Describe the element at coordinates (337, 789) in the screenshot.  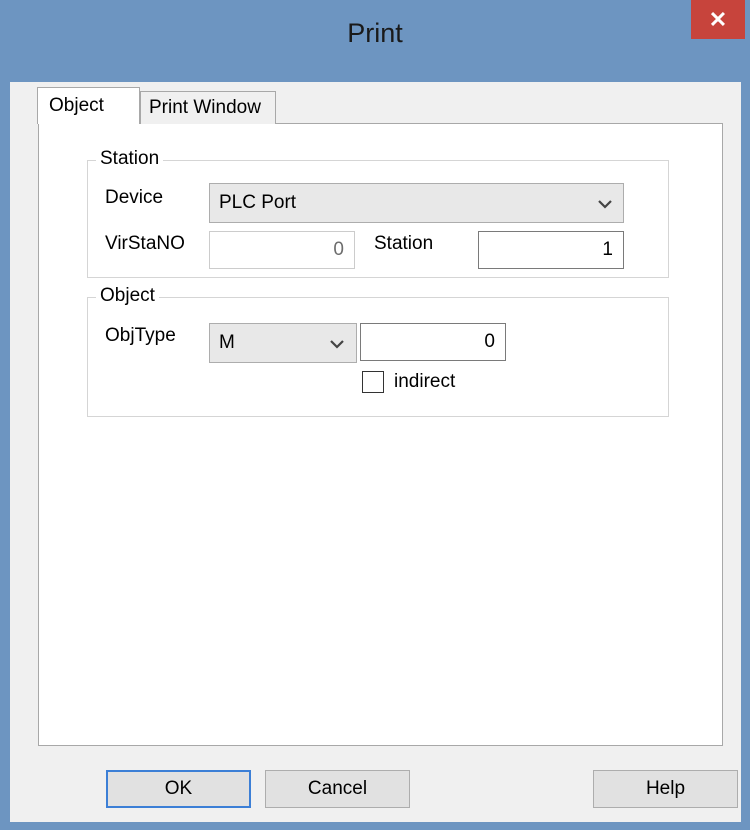
I see `cancel-button: Cancel` at that location.